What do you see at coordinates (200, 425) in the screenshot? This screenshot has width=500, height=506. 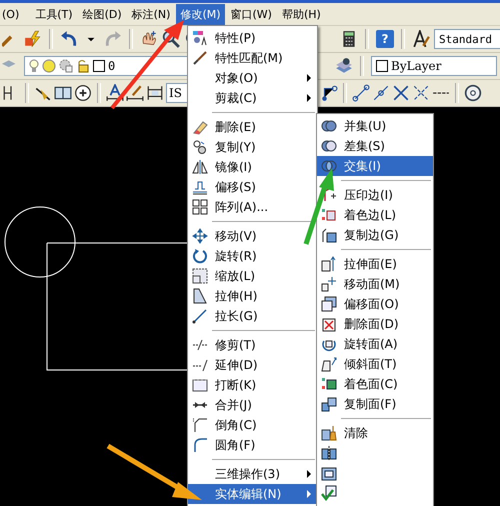 I see `chamfer-icon` at bounding box center [200, 425].